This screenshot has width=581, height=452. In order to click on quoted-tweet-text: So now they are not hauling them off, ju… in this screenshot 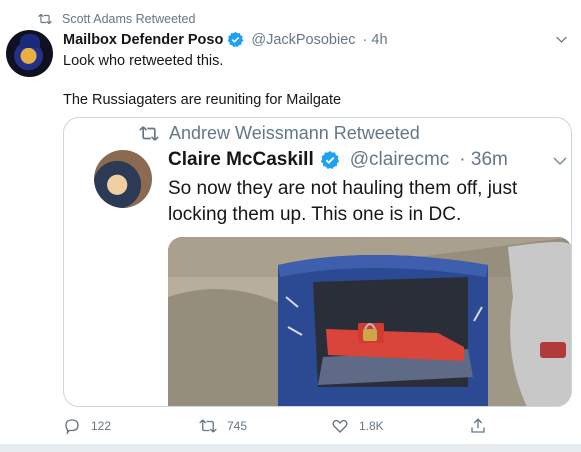, I will do `click(343, 201)`.